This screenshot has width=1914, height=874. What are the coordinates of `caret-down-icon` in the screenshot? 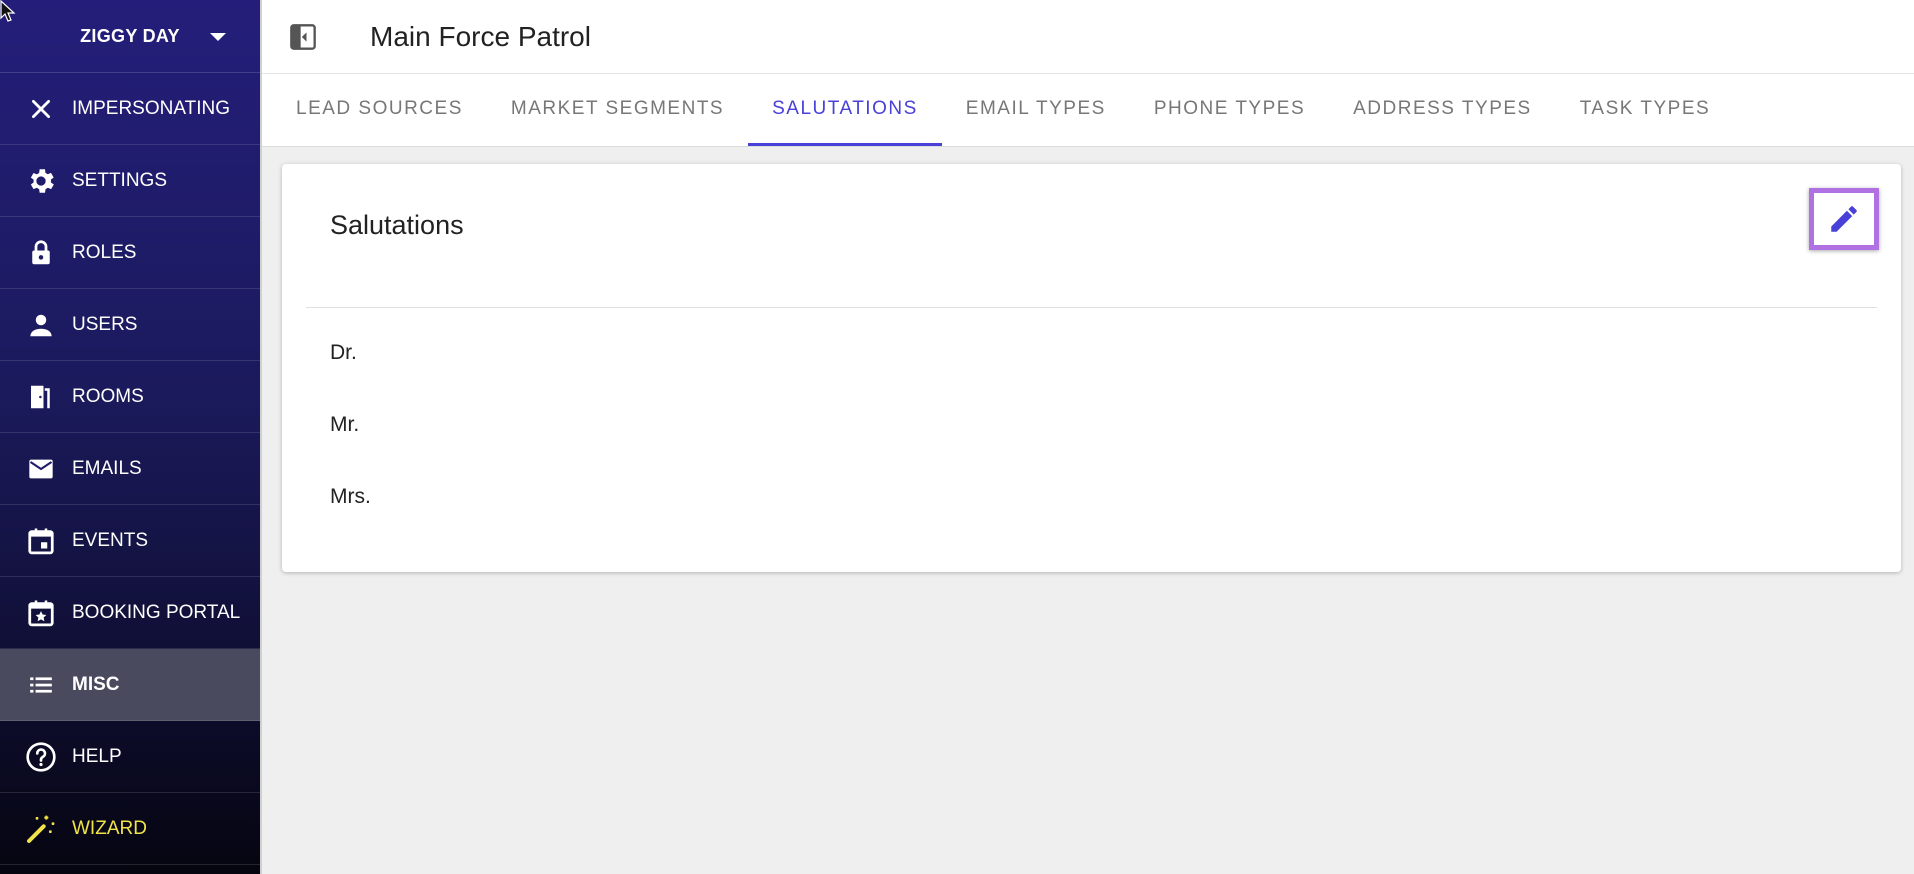 It's located at (218, 37).